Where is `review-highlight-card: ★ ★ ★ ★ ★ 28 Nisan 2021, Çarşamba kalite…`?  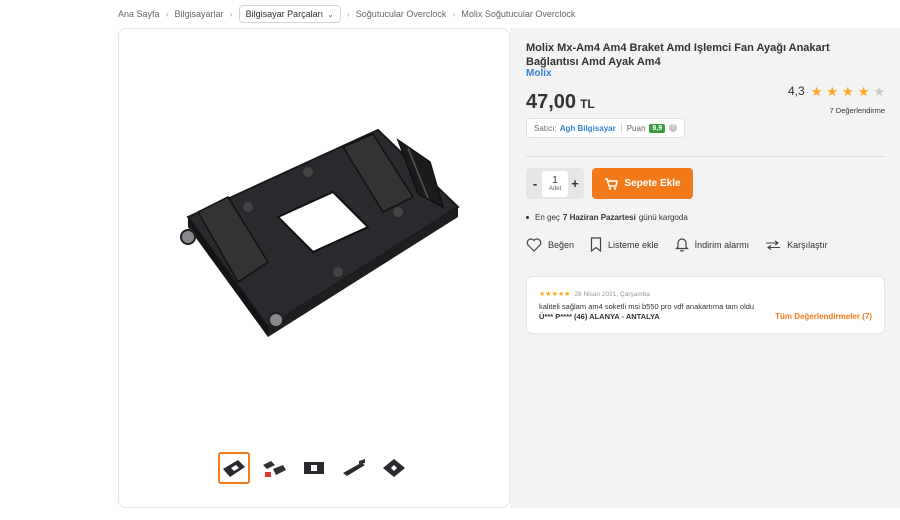 review-highlight-card: ★ ★ ★ ★ ★ 28 Nisan 2021, Çarşamba kalite… is located at coordinates (705, 305).